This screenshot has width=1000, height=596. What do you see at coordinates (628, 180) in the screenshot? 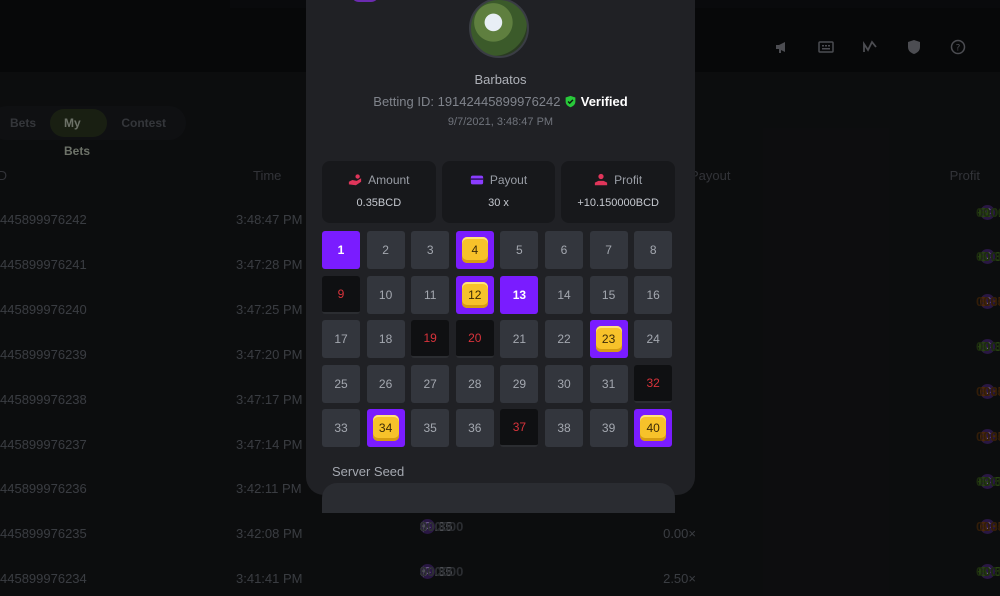
I see `stat-profit-title: Profit` at bounding box center [628, 180].